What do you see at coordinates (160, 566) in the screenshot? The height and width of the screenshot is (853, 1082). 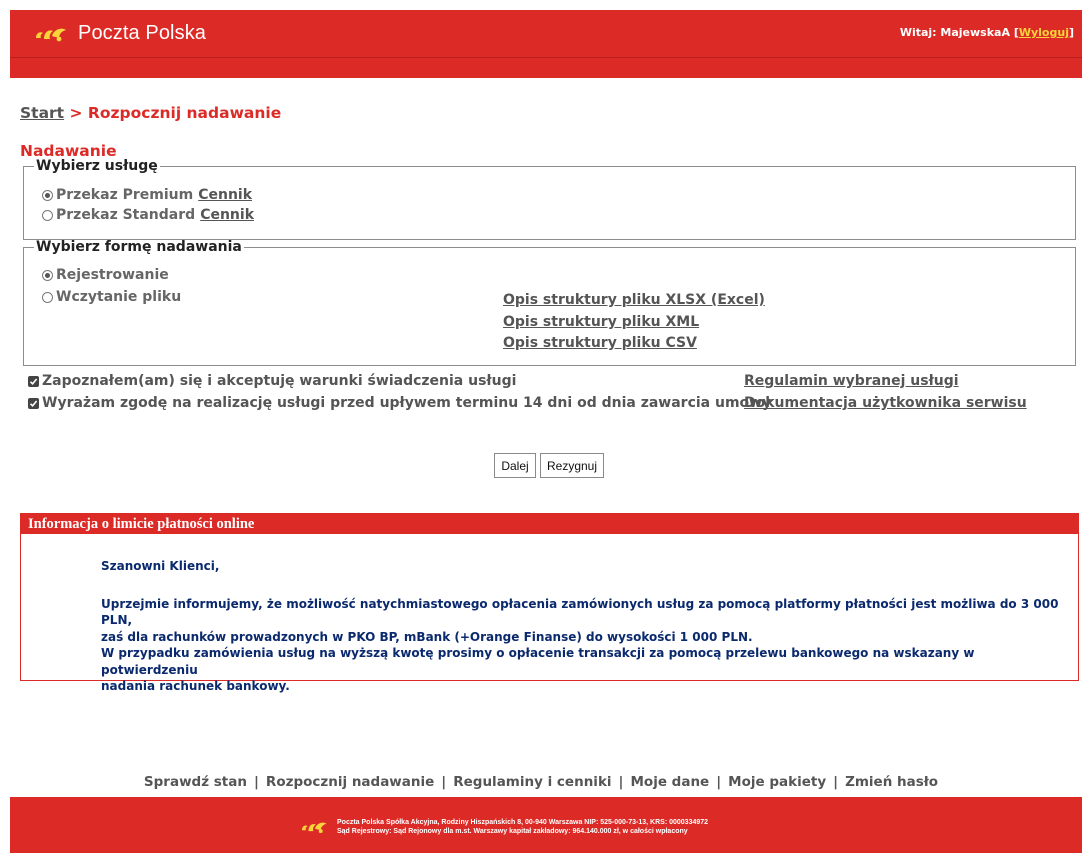 I see `info-greeting: Szanowni Klienci,` at bounding box center [160, 566].